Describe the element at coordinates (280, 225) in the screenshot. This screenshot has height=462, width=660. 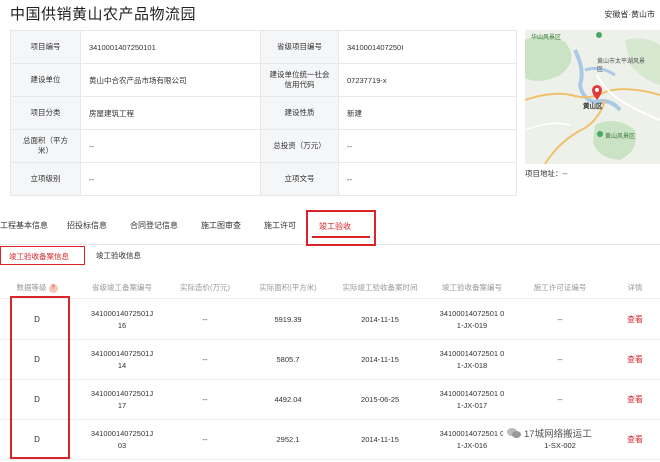
I see `tab-construction-permit: 施工许可` at that location.